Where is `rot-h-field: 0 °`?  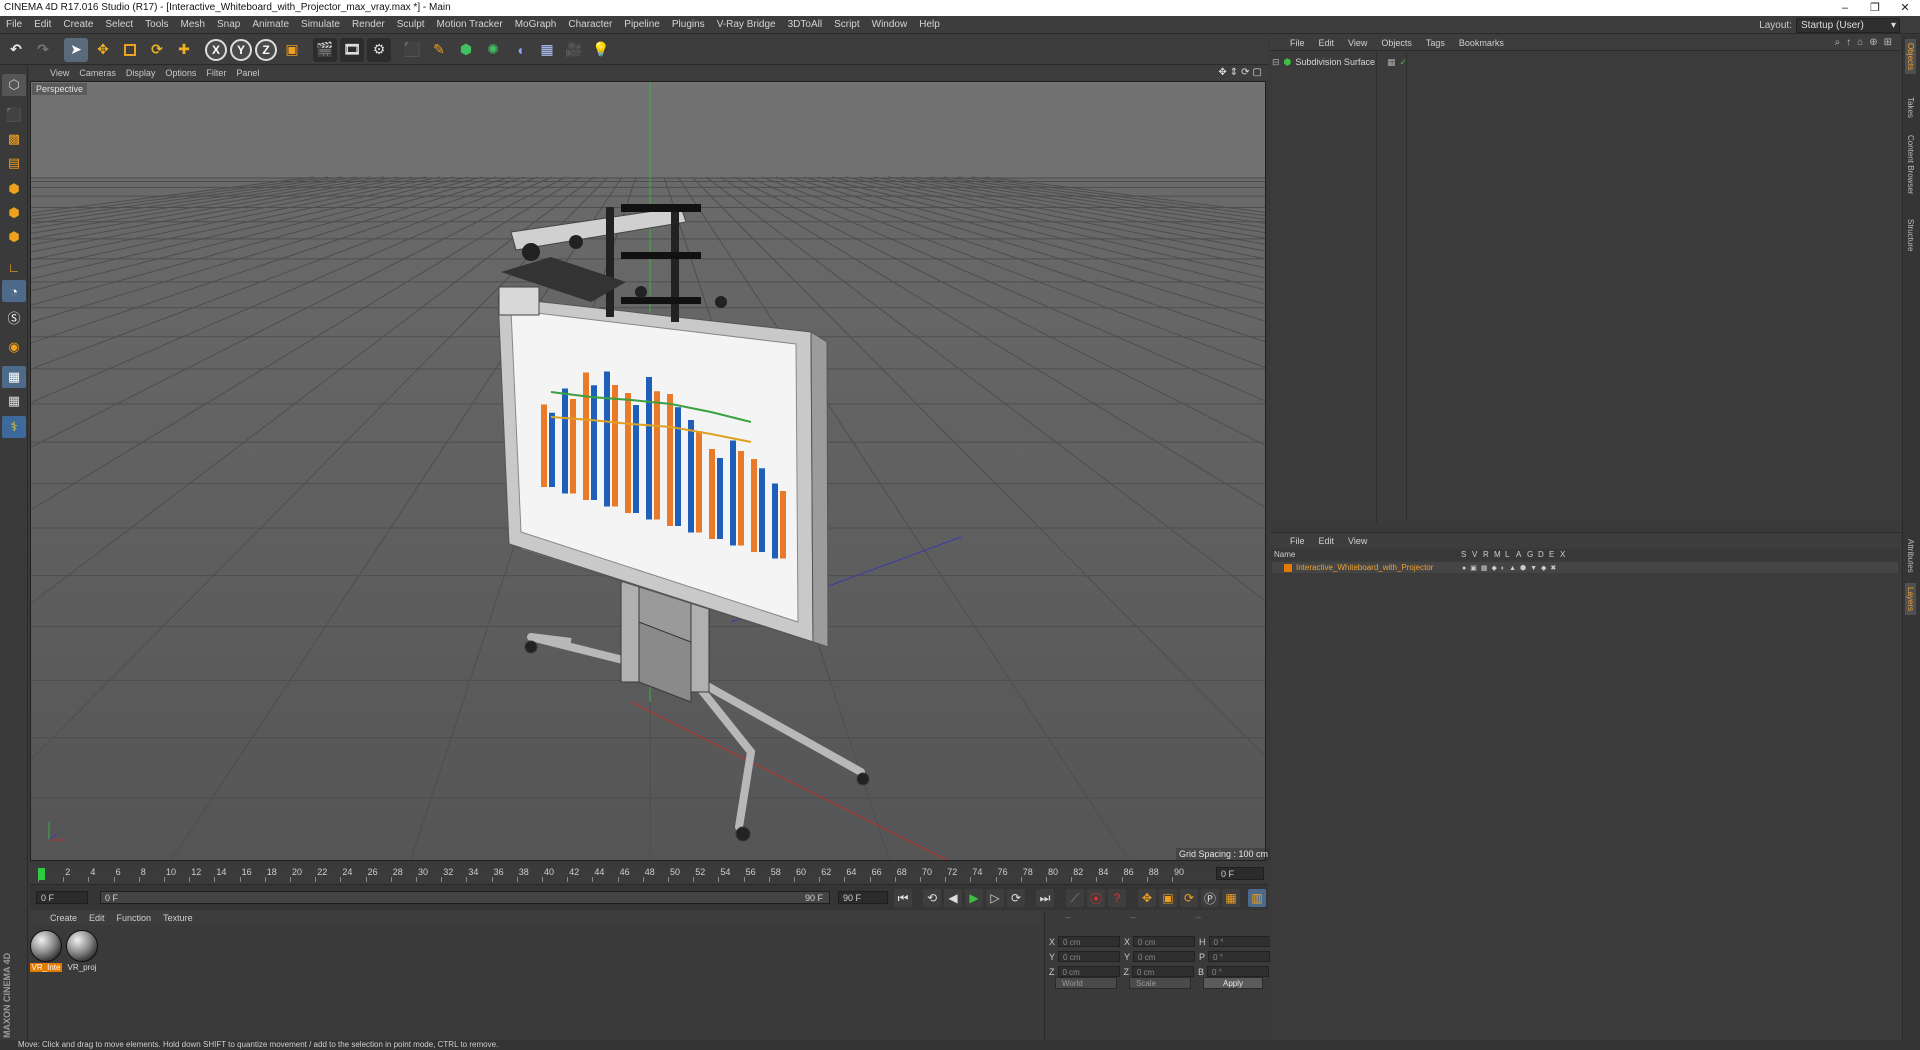 rot-h-field: 0 ° is located at coordinates (1239, 941).